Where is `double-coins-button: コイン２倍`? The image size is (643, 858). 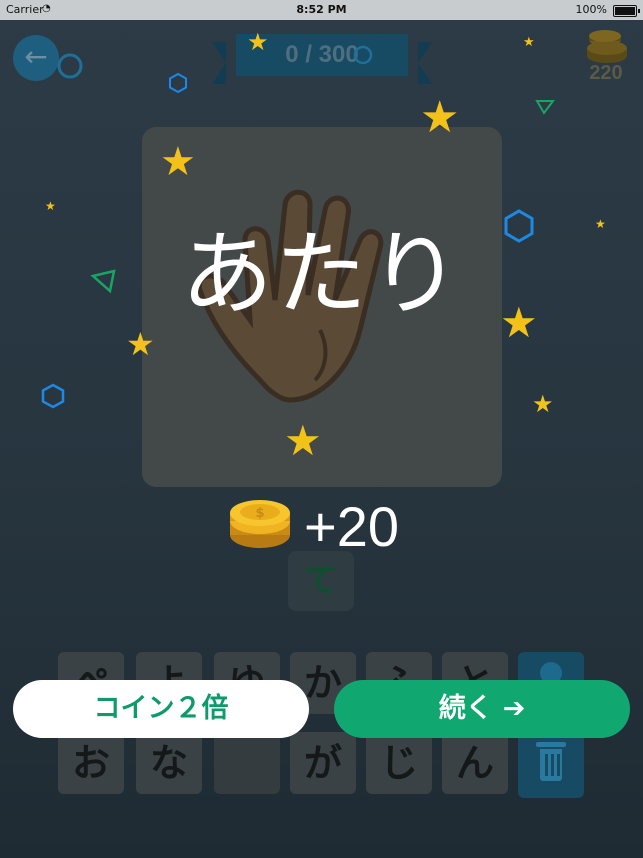
double-coins-button: コイン２倍 is located at coordinates (161, 709).